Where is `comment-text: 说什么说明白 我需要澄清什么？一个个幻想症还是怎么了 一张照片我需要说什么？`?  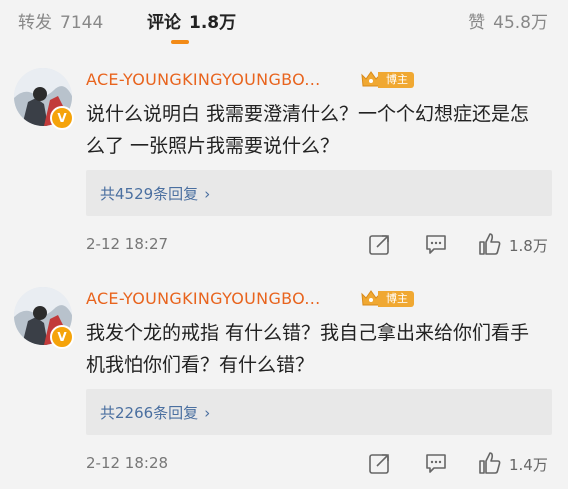
comment-text: 说什么说明白 我需要澄清什么？一个个幻想症还是怎么了 一张照片我需要说什么？ is located at coordinates (308, 130).